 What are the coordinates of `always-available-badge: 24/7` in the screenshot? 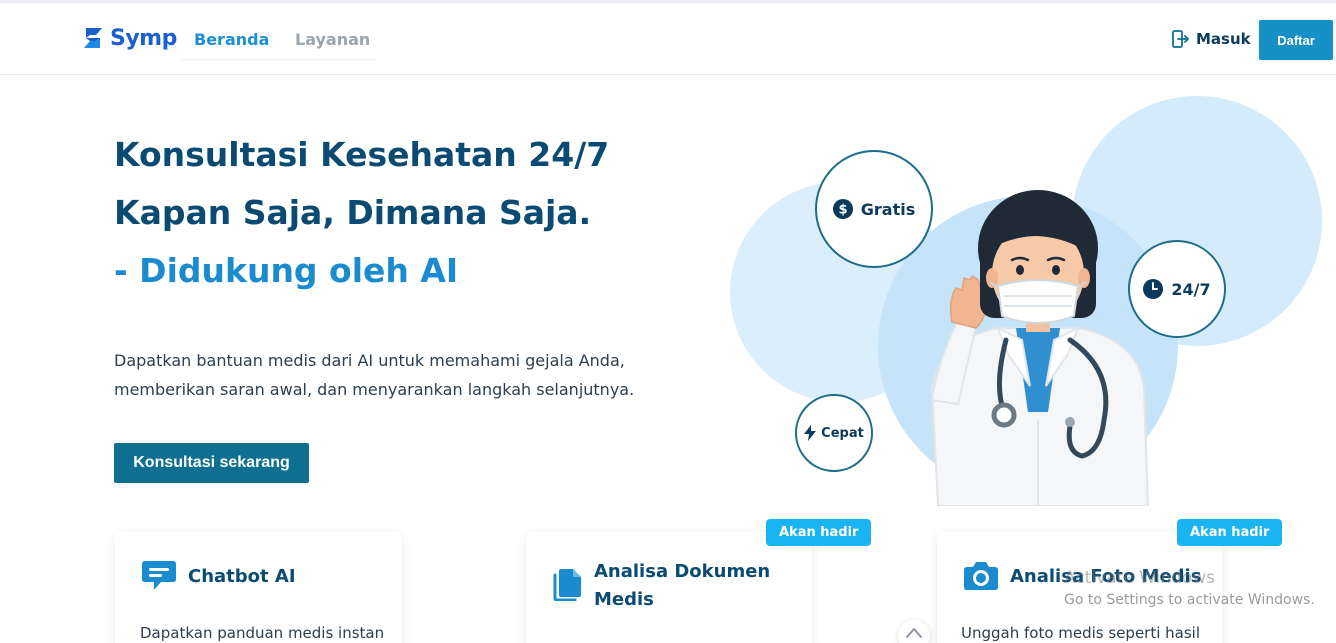 It's located at (1177, 289).